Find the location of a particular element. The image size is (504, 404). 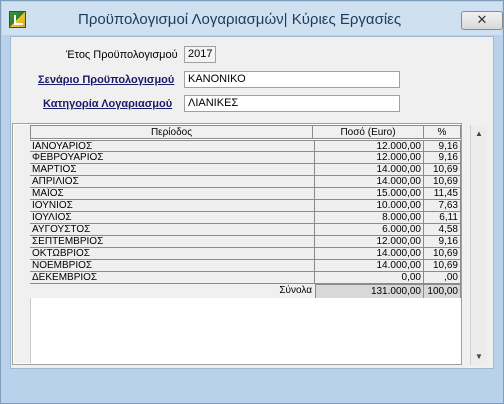

cell-period: ΣΕΠΤΕΜΒΡΙΟΣ is located at coordinates (172, 242).